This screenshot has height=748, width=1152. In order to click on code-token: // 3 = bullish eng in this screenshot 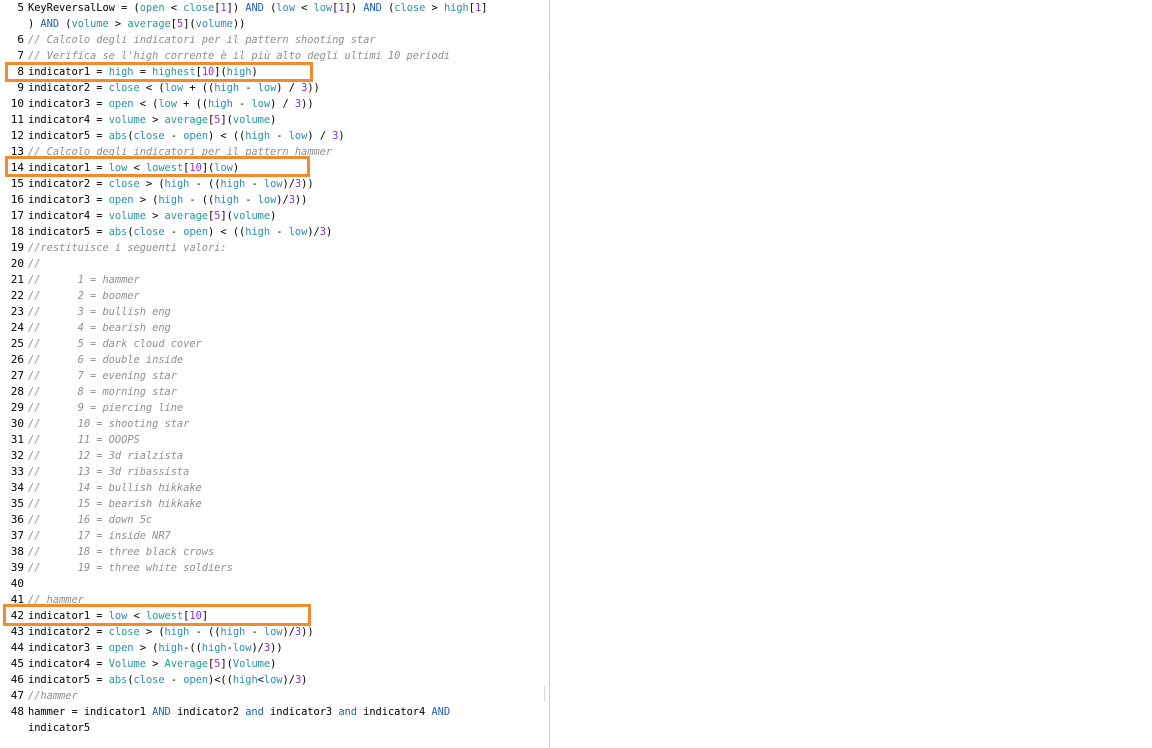, I will do `click(99, 312)`.